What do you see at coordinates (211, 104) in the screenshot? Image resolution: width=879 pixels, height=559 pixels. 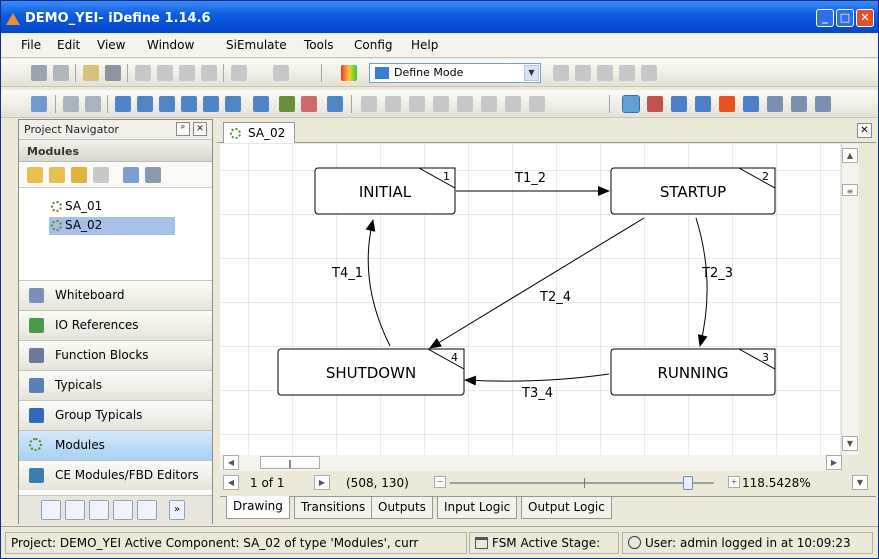 I see `zoom-window-icon` at bounding box center [211, 104].